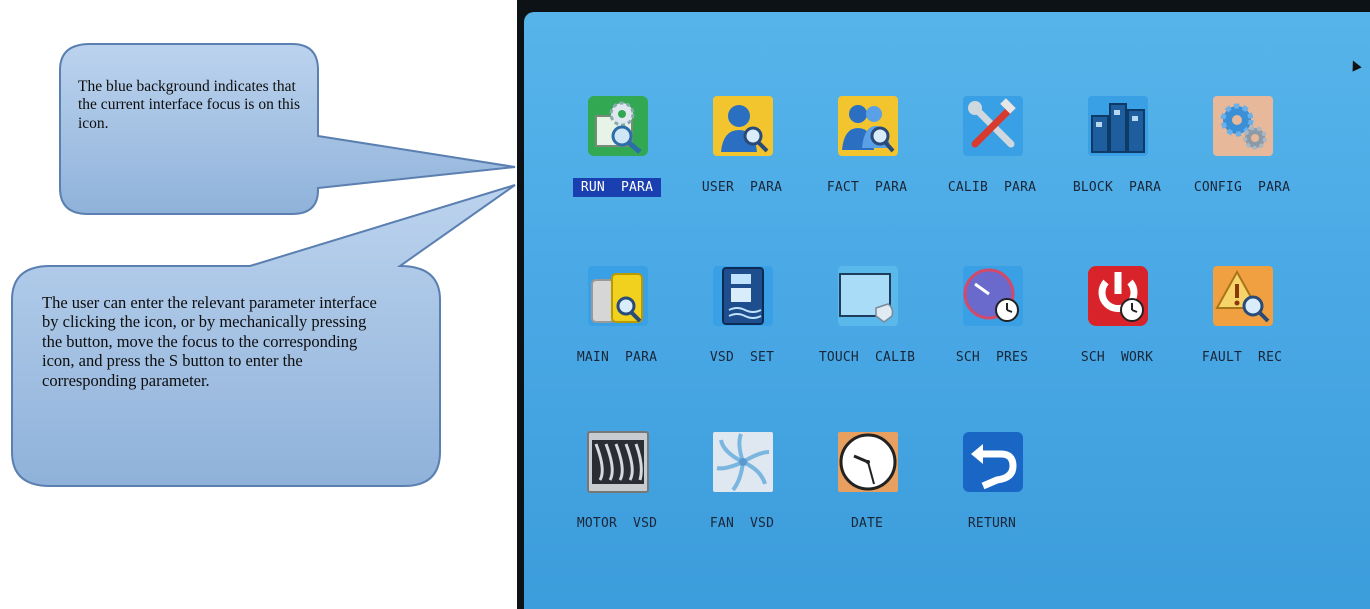 Image resolution: width=1370 pixels, height=609 pixels. What do you see at coordinates (742, 523) in the screenshot?
I see `menu-item-label: FAN VSD` at bounding box center [742, 523].